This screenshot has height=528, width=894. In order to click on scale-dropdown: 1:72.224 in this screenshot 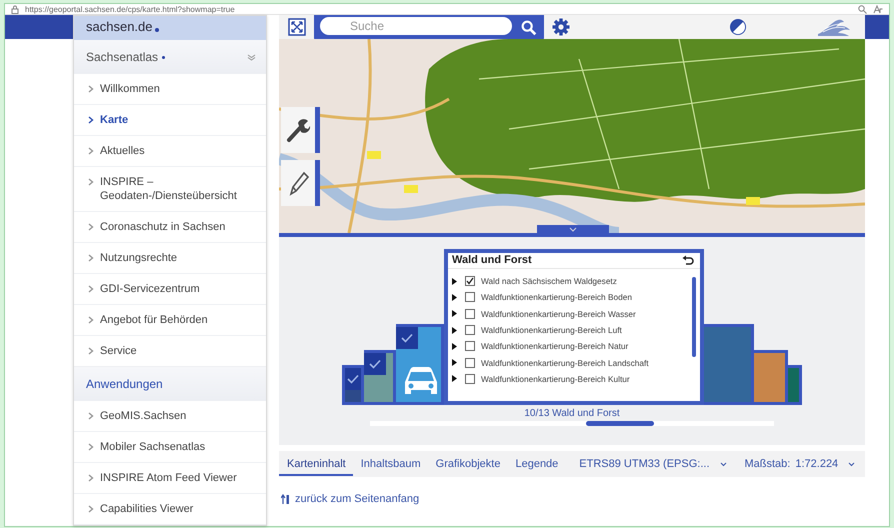, I will do `click(825, 464)`.